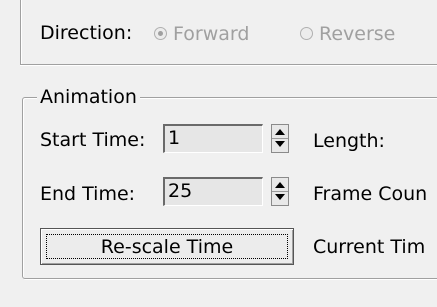  Describe the element at coordinates (370, 194) in the screenshot. I see `frame-count-label: Frame Coun` at that location.